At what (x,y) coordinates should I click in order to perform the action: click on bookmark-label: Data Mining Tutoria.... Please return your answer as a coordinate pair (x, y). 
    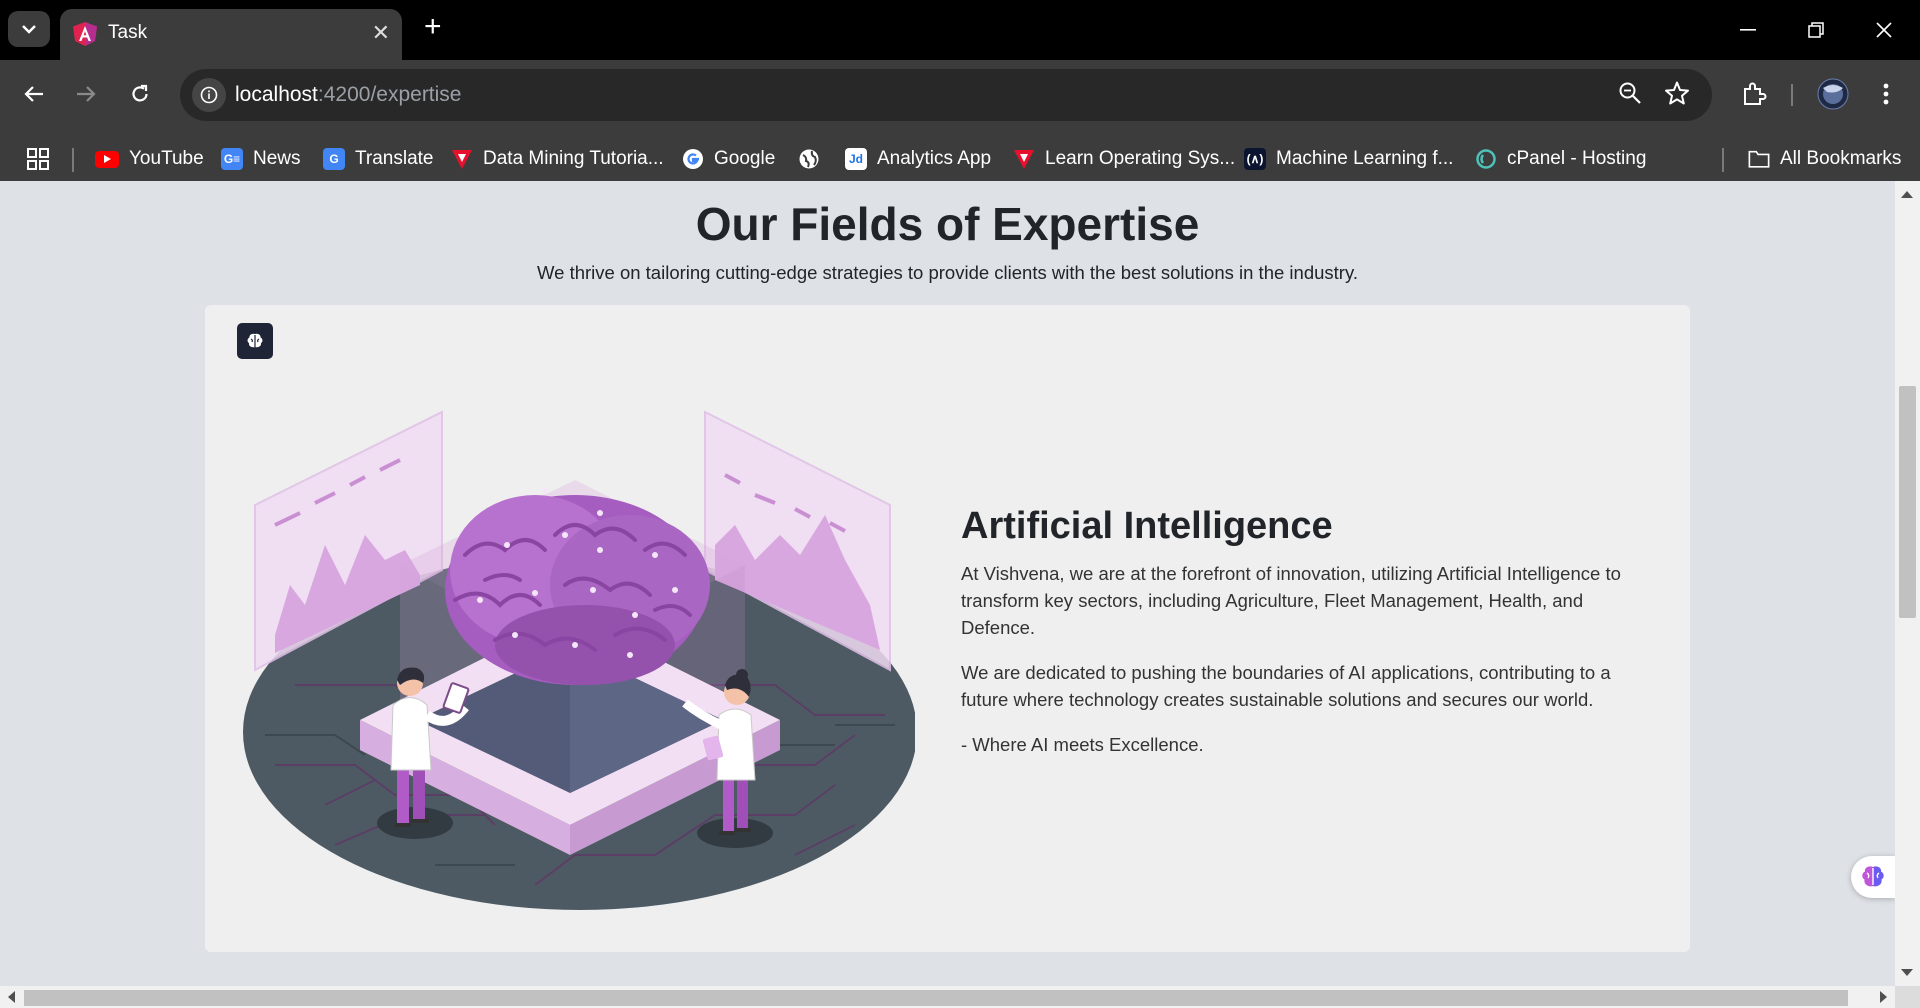
    Looking at the image, I should click on (573, 158).